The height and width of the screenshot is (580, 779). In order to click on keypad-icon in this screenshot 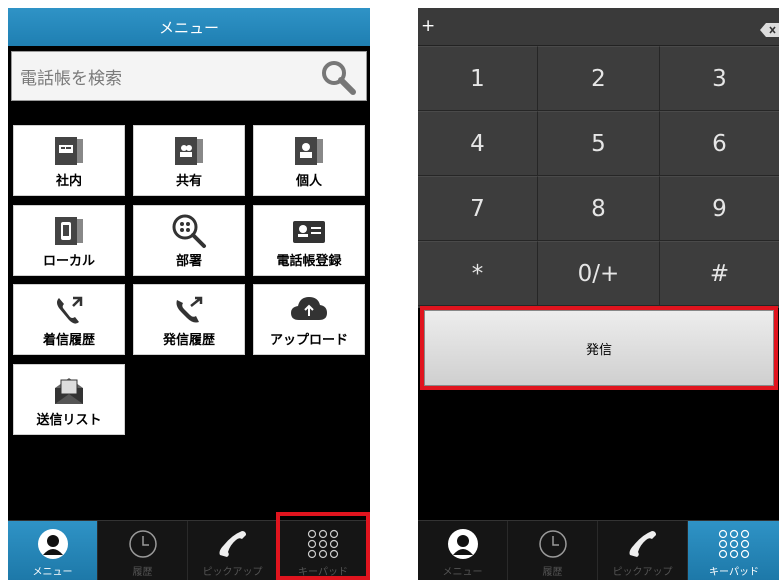, I will do `click(733, 544)`.